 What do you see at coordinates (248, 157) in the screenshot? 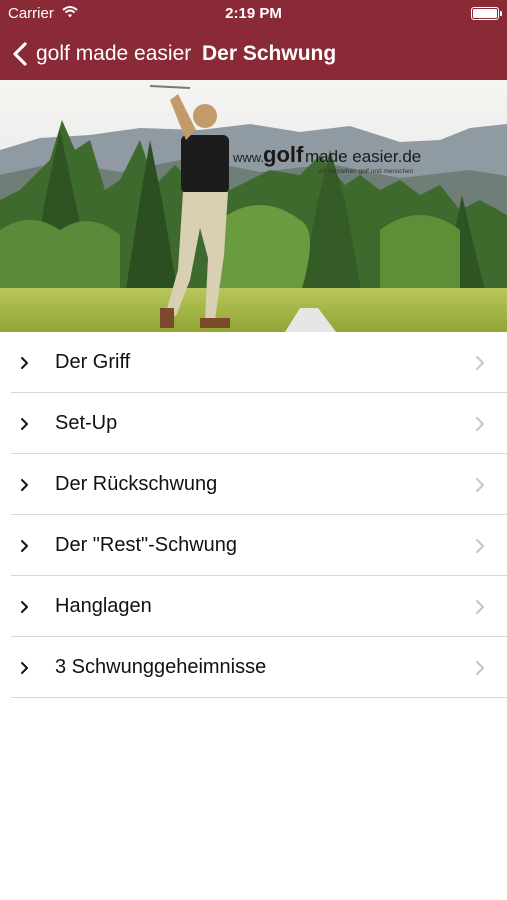
I see `brand-url-prefix: www.` at bounding box center [248, 157].